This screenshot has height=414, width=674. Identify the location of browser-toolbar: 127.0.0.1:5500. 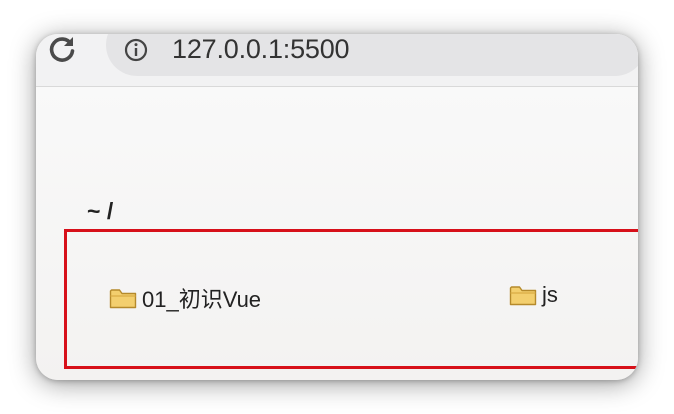
(337, 60).